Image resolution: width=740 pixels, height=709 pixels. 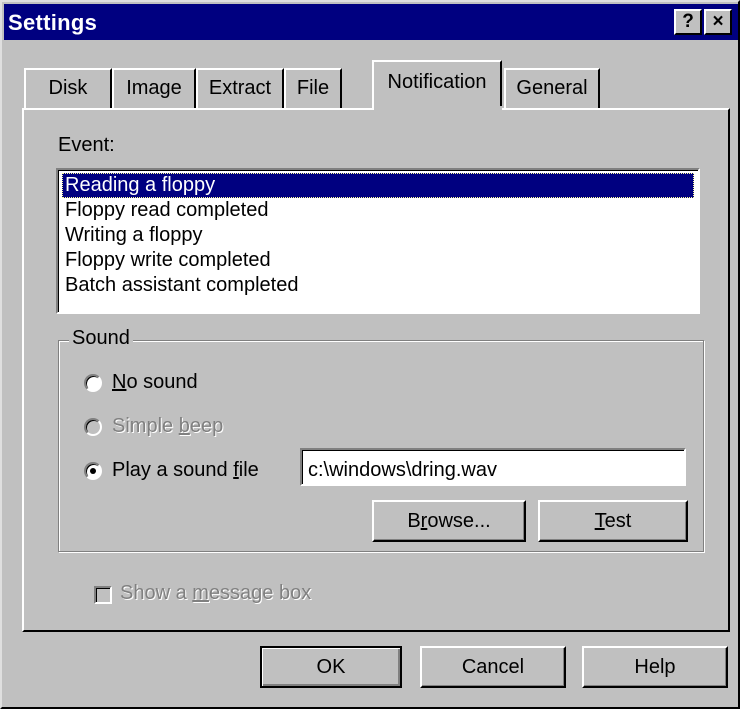 What do you see at coordinates (655, 667) in the screenshot?
I see `help-button: Help` at bounding box center [655, 667].